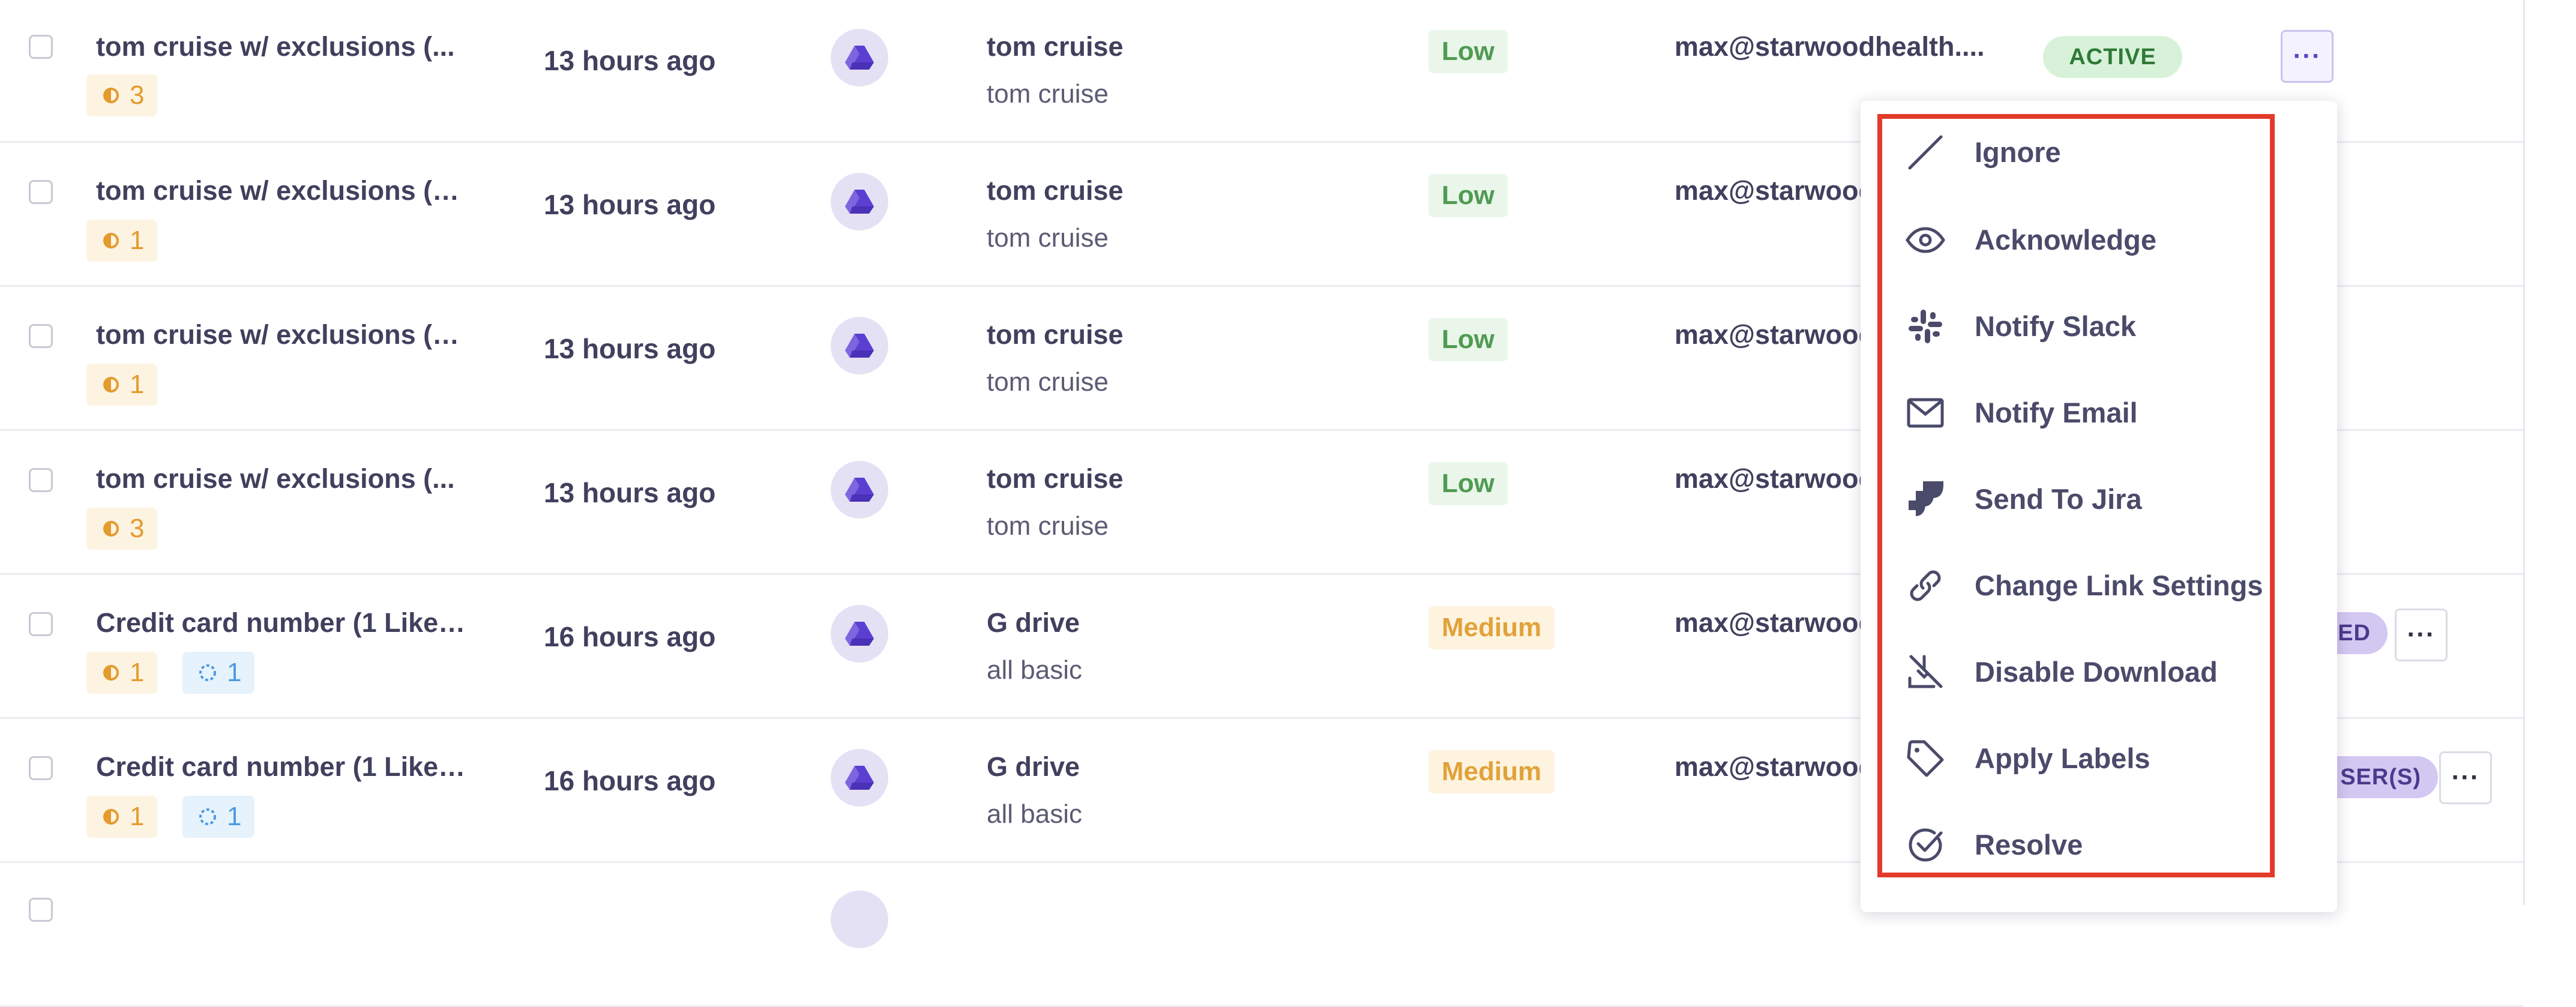  I want to click on eye-icon, so click(1926, 240).